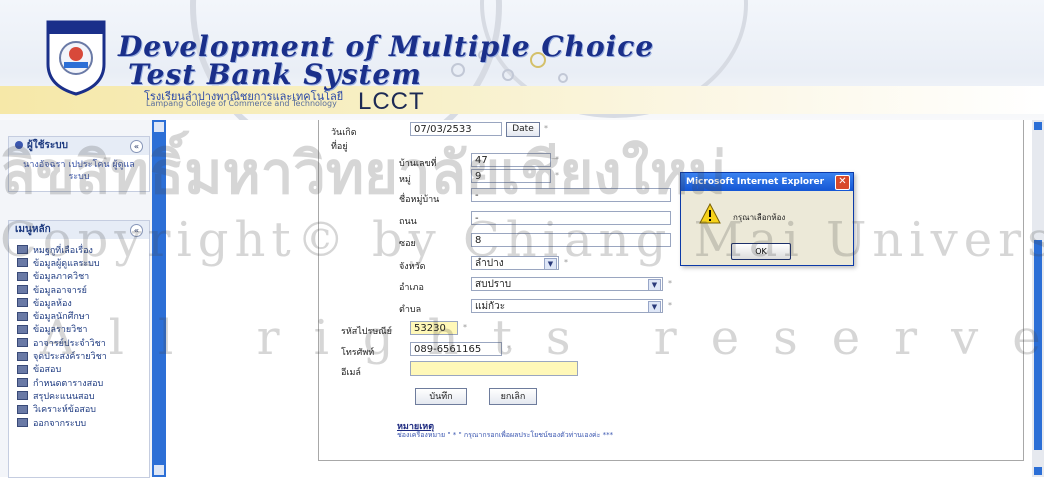  Describe the element at coordinates (407, 244) in the screenshot. I see `soi-label: ซอย` at that location.